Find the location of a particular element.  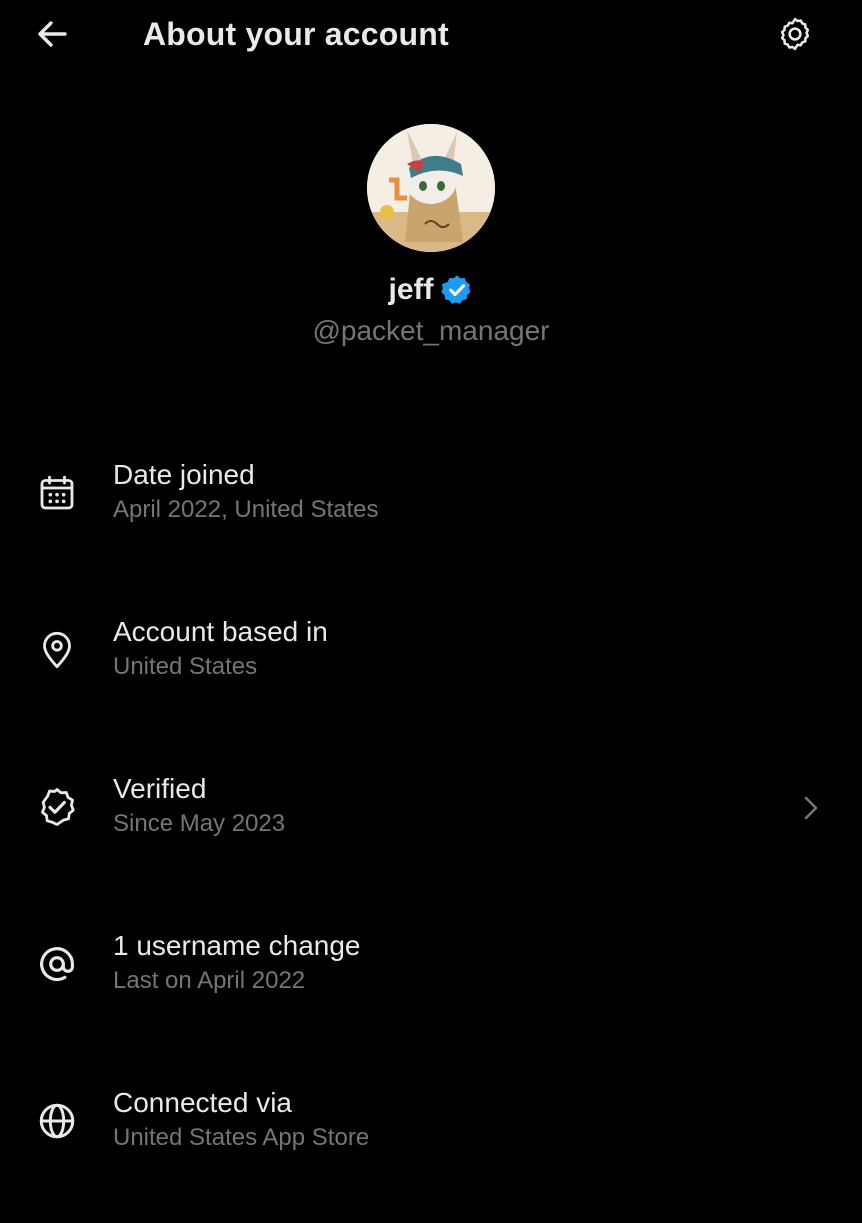

list-item-text: 1 username change Last on April 2022 is located at coordinates (237, 963).